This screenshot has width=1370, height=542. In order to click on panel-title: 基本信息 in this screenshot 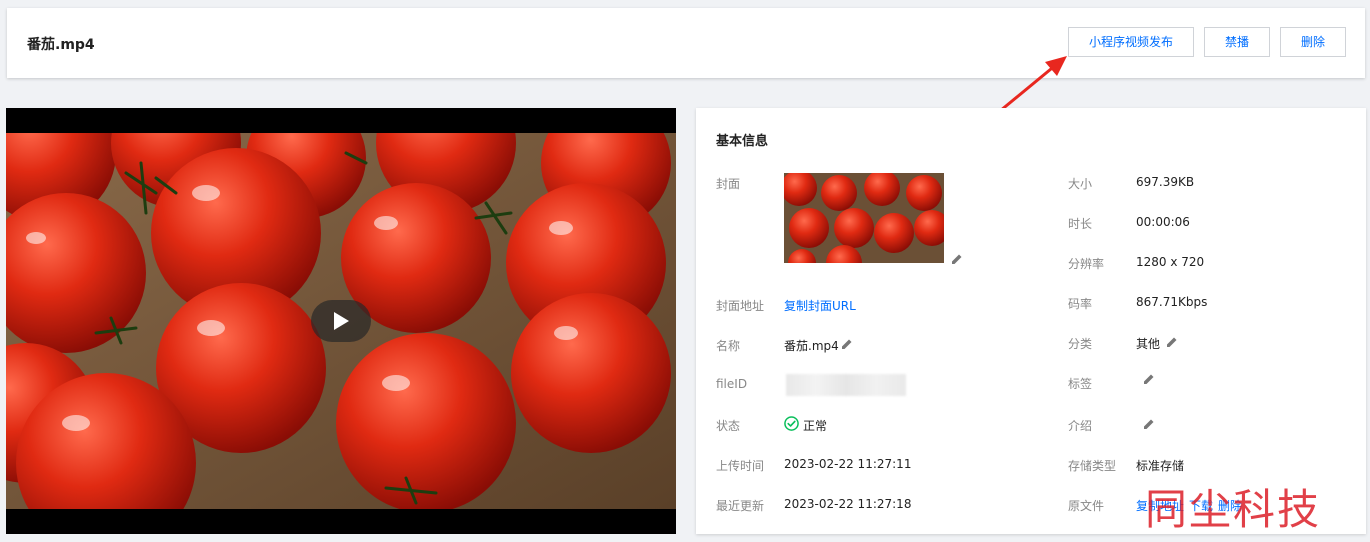, I will do `click(742, 141)`.